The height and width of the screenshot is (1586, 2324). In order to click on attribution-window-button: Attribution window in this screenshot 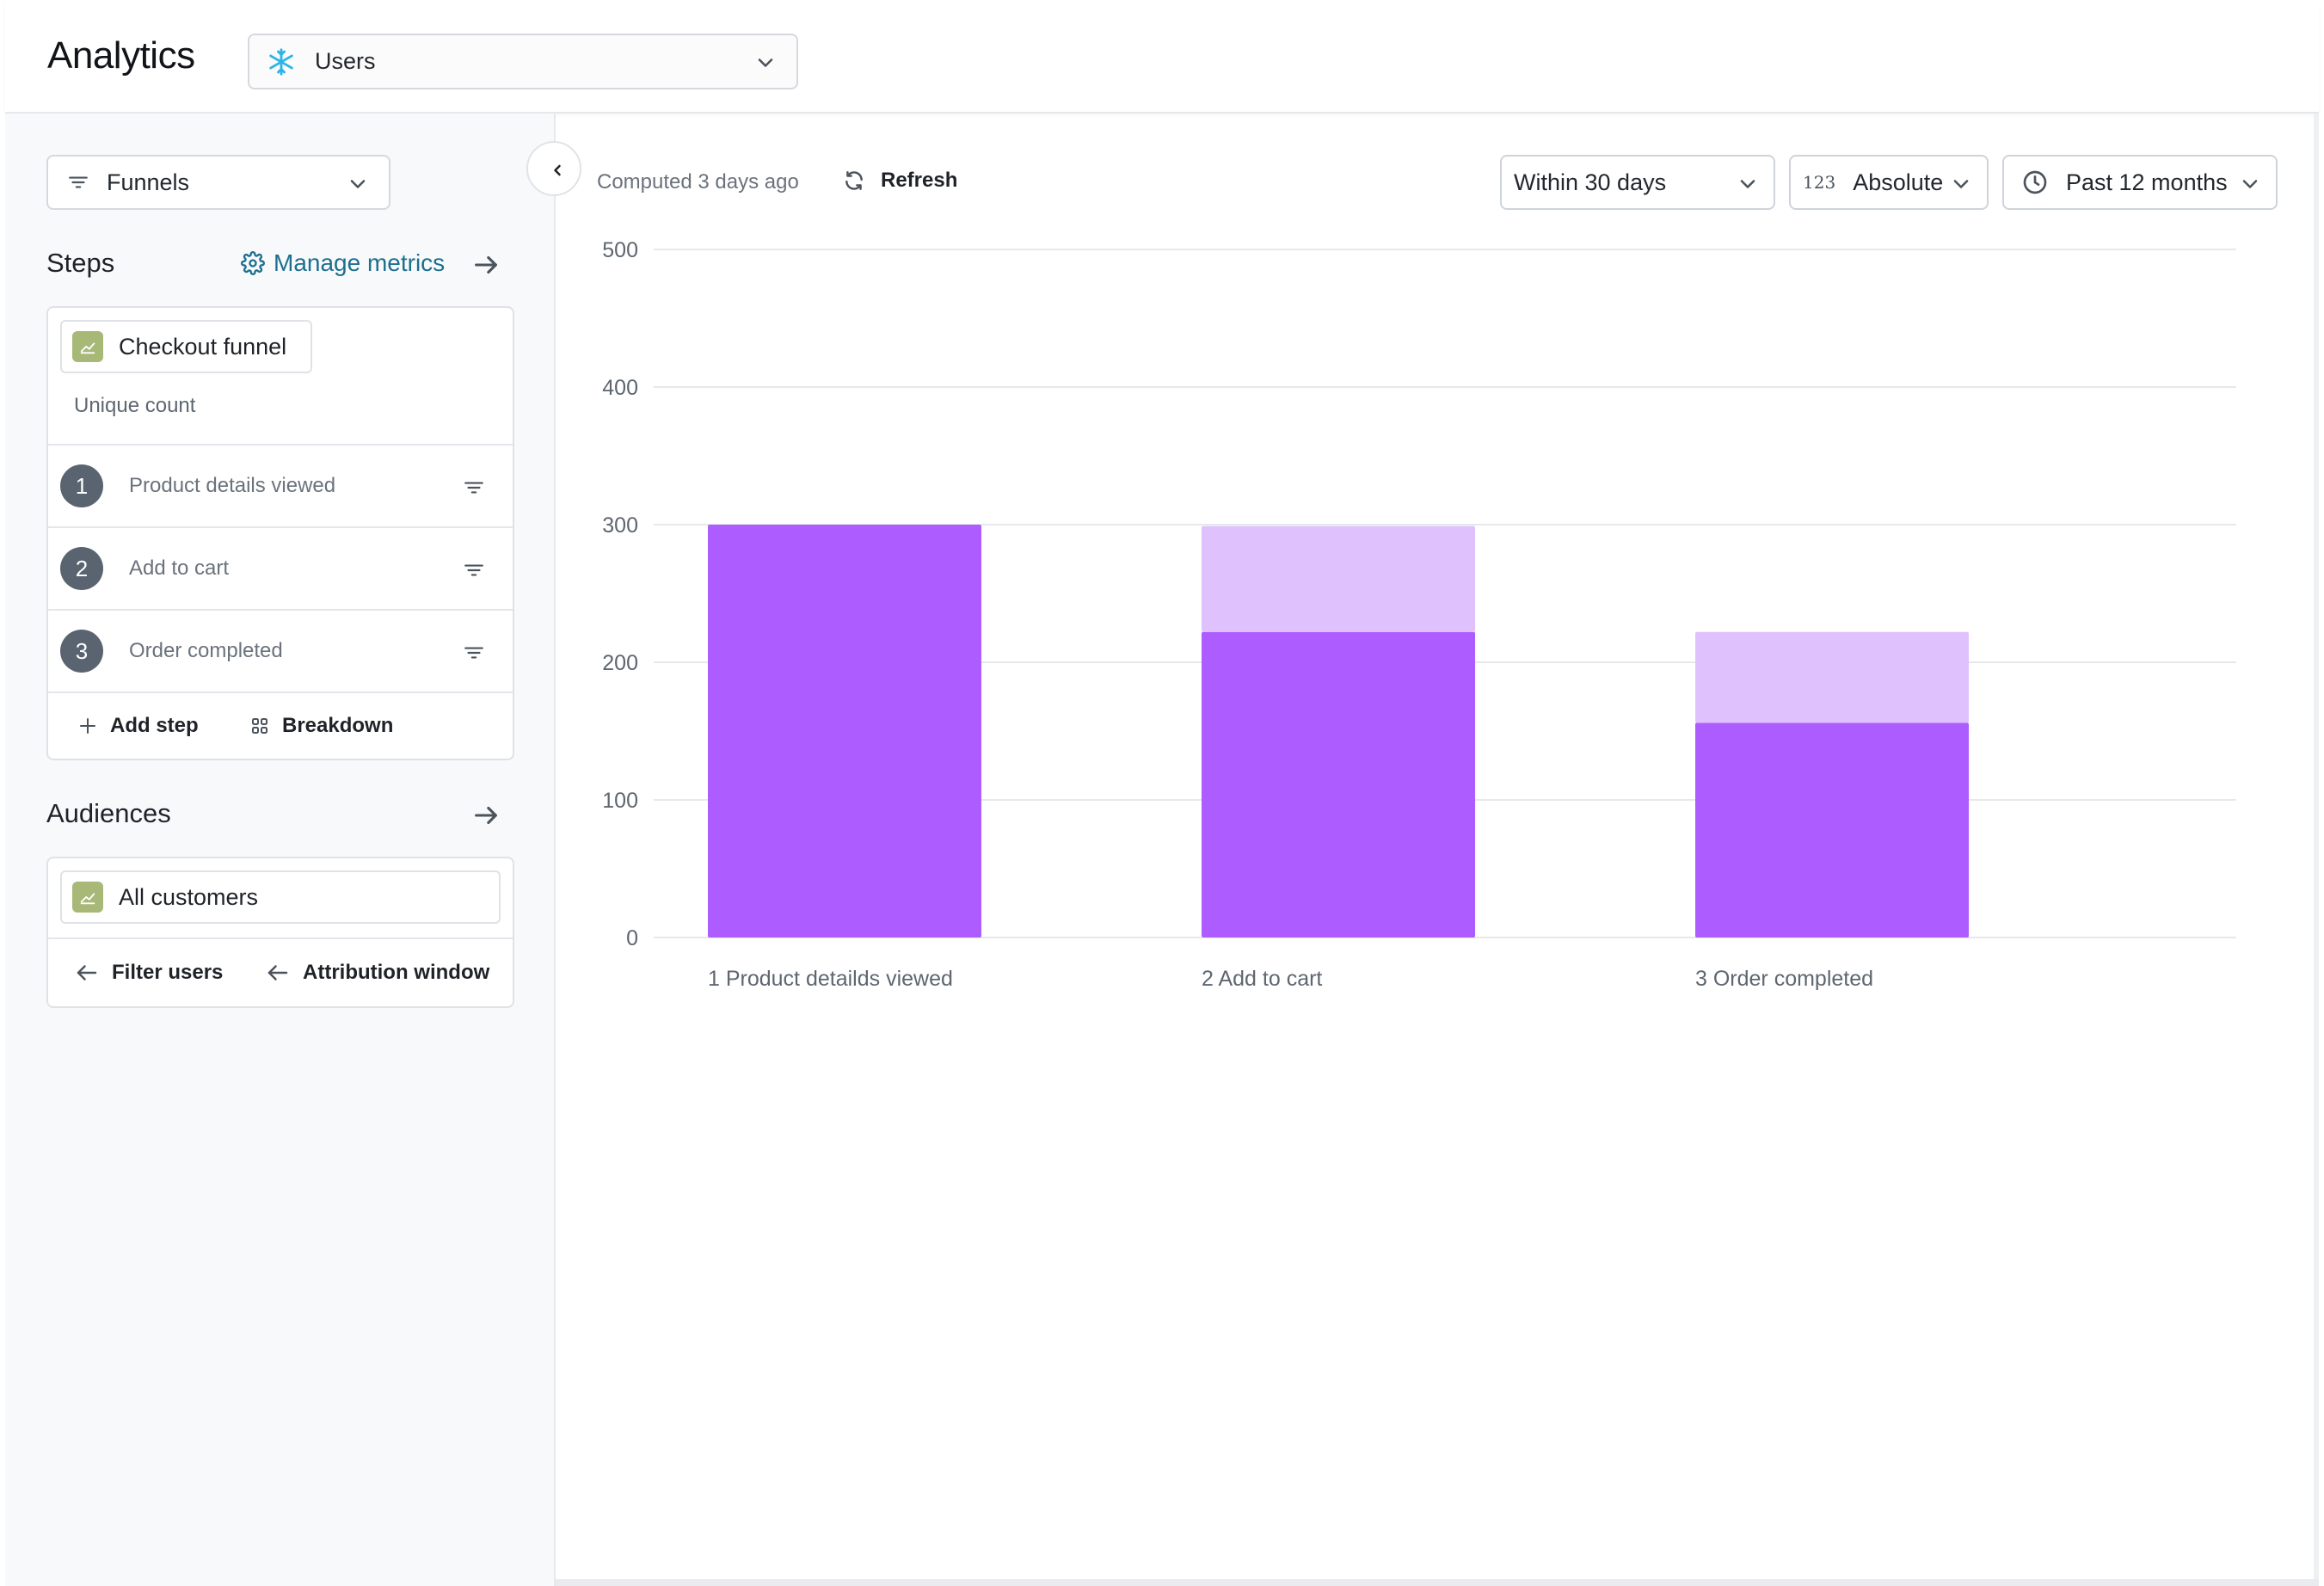, I will do `click(377, 973)`.